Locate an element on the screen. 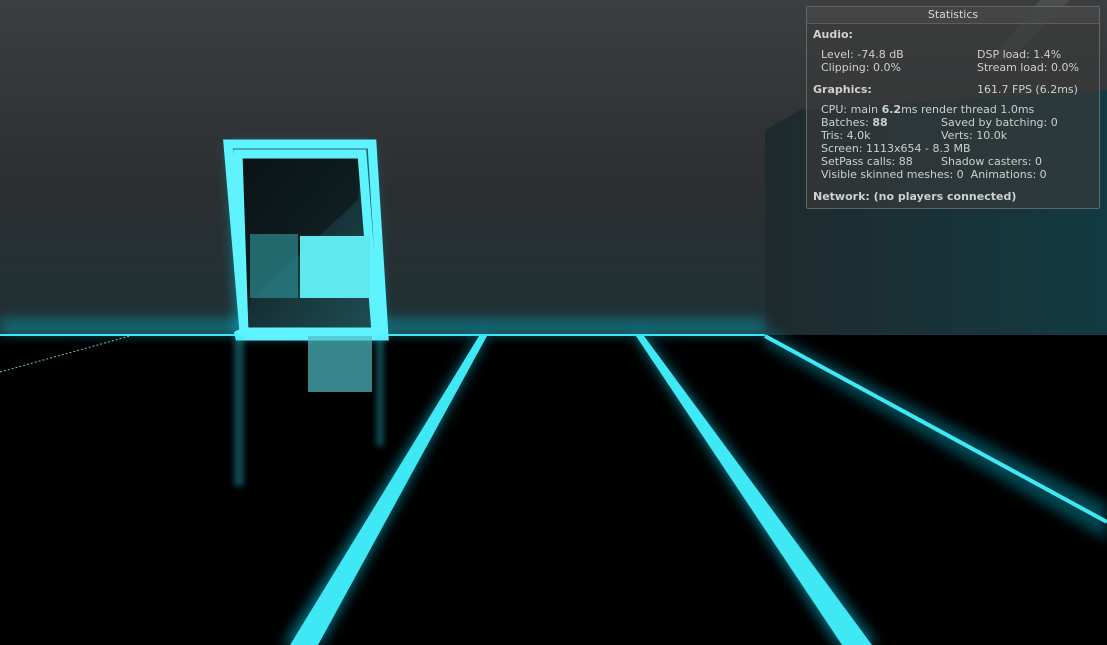  cube-shade is located at coordinates (274, 266).